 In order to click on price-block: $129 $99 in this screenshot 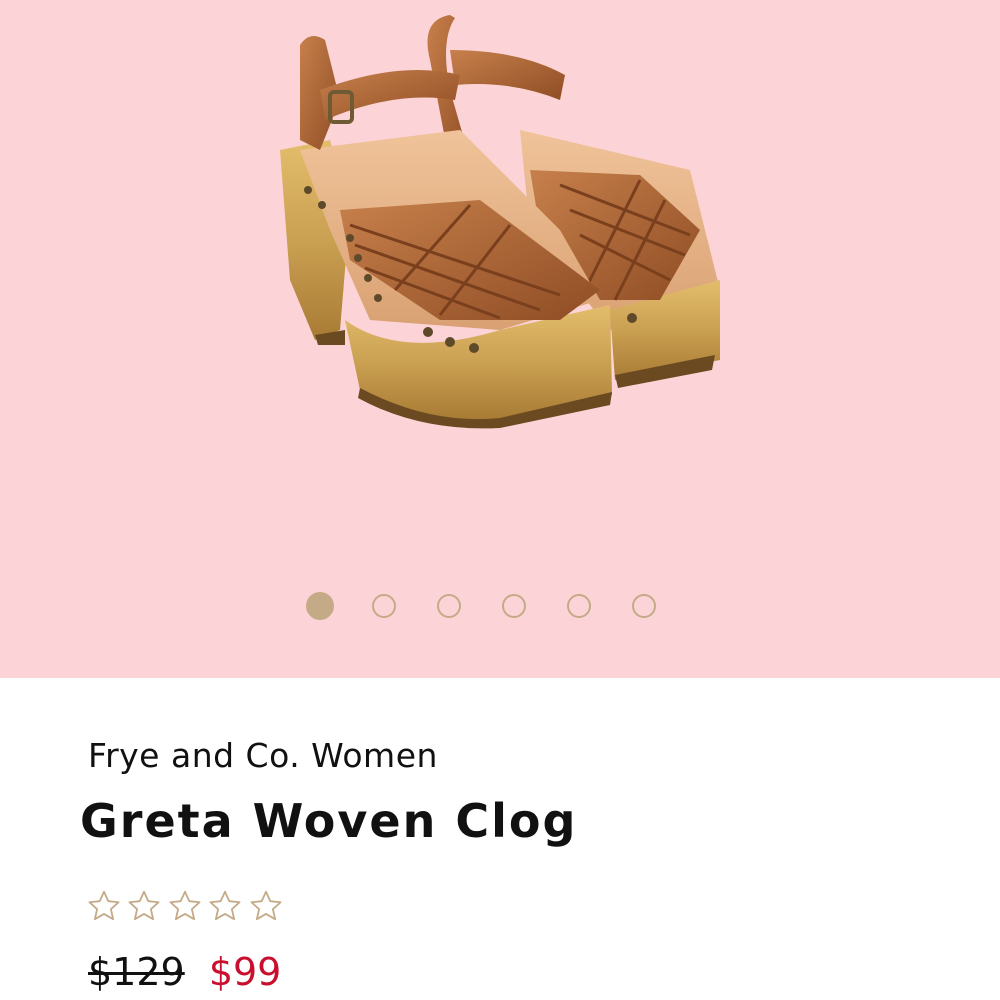, I will do `click(184, 972)`.